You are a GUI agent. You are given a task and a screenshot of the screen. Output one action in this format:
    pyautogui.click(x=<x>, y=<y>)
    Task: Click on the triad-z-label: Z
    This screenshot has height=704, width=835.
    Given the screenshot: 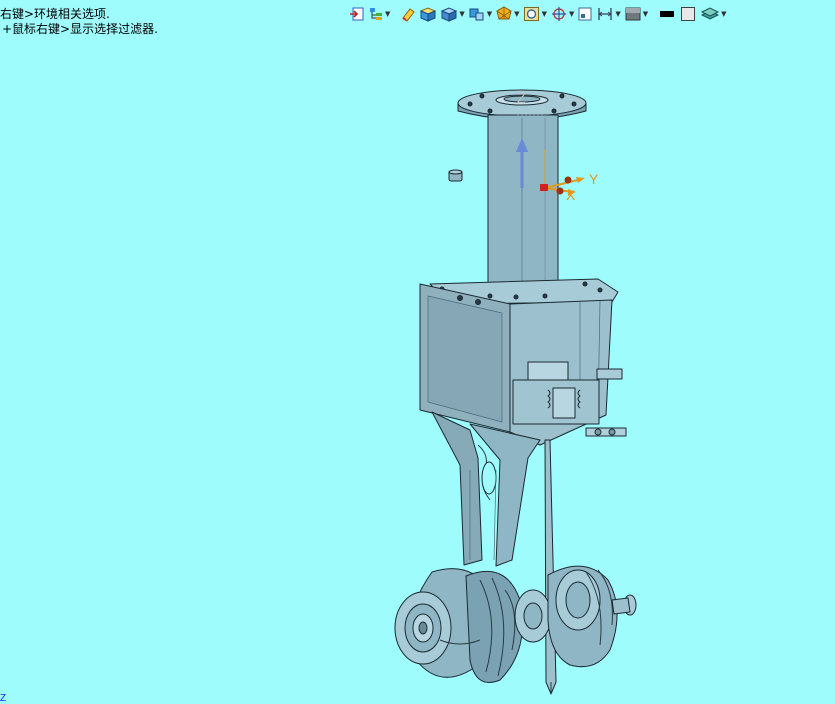 What is the action you would take?
    pyautogui.click(x=521, y=98)
    